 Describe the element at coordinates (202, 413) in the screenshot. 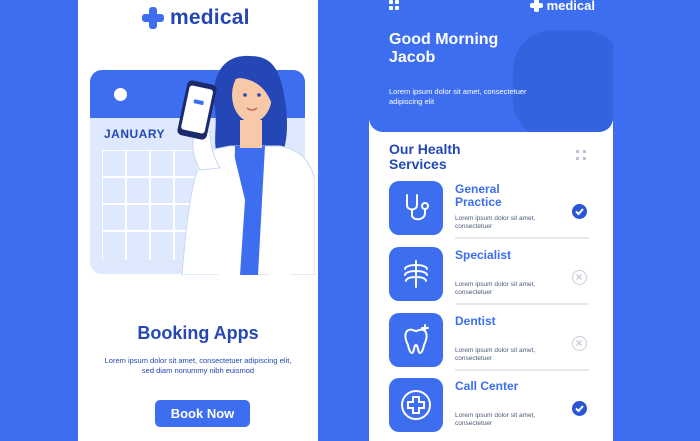

I see `book-now-button: Book Now` at that location.